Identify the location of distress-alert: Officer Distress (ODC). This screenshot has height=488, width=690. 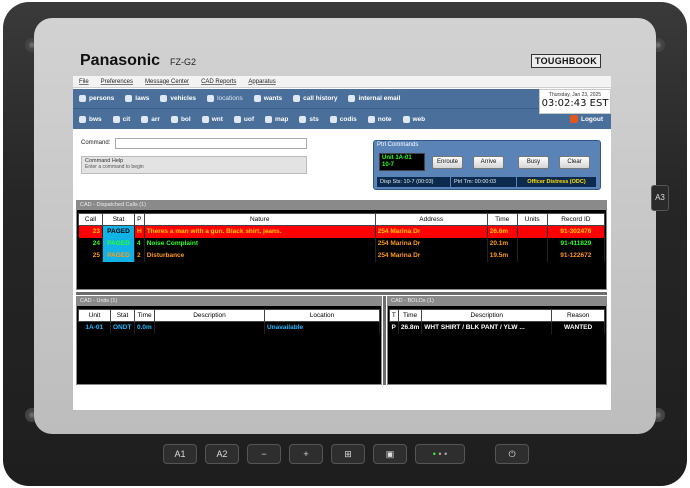
(557, 182).